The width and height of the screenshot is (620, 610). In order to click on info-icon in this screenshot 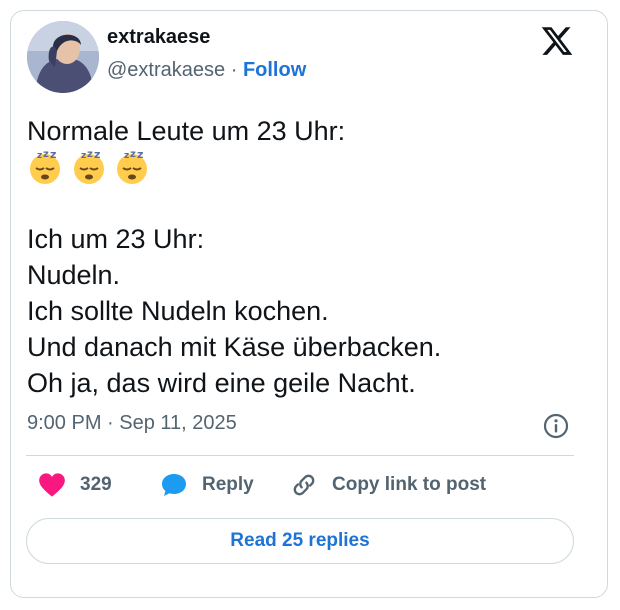, I will do `click(556, 426)`.